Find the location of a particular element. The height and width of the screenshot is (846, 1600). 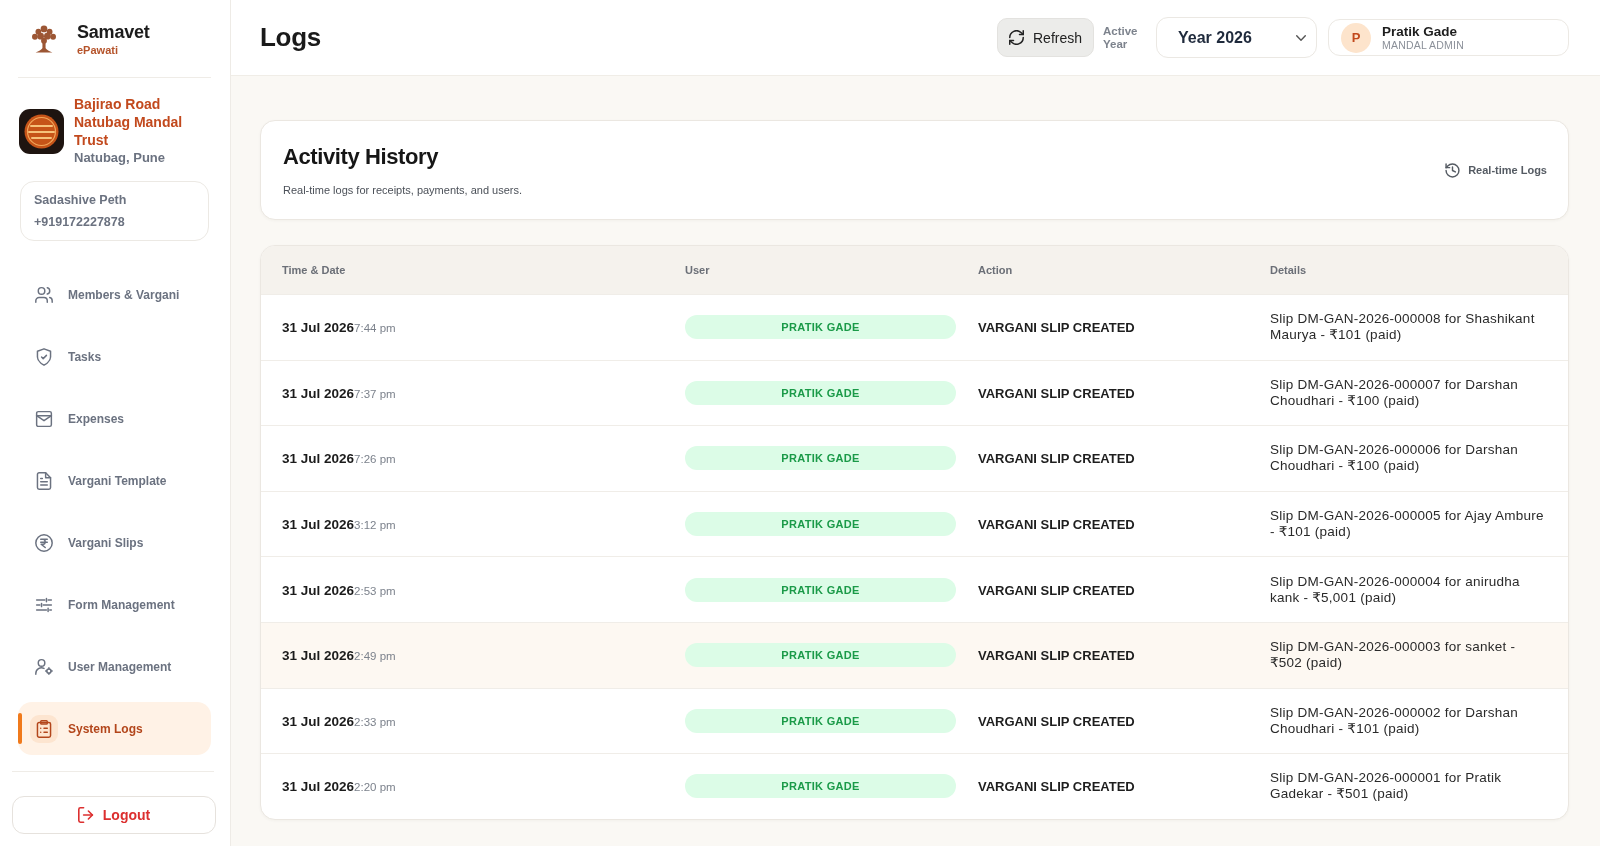

time-text: 3:12 pm is located at coordinates (375, 525).